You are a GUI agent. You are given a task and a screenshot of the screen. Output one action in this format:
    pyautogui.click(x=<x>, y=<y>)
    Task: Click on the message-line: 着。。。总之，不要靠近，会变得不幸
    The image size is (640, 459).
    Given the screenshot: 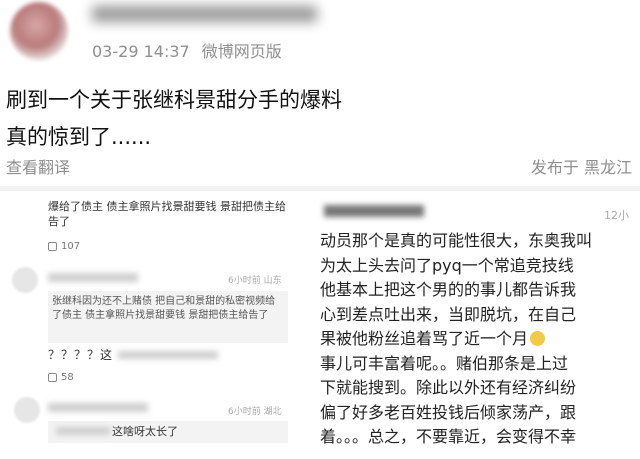 What is the action you would take?
    pyautogui.click(x=448, y=436)
    